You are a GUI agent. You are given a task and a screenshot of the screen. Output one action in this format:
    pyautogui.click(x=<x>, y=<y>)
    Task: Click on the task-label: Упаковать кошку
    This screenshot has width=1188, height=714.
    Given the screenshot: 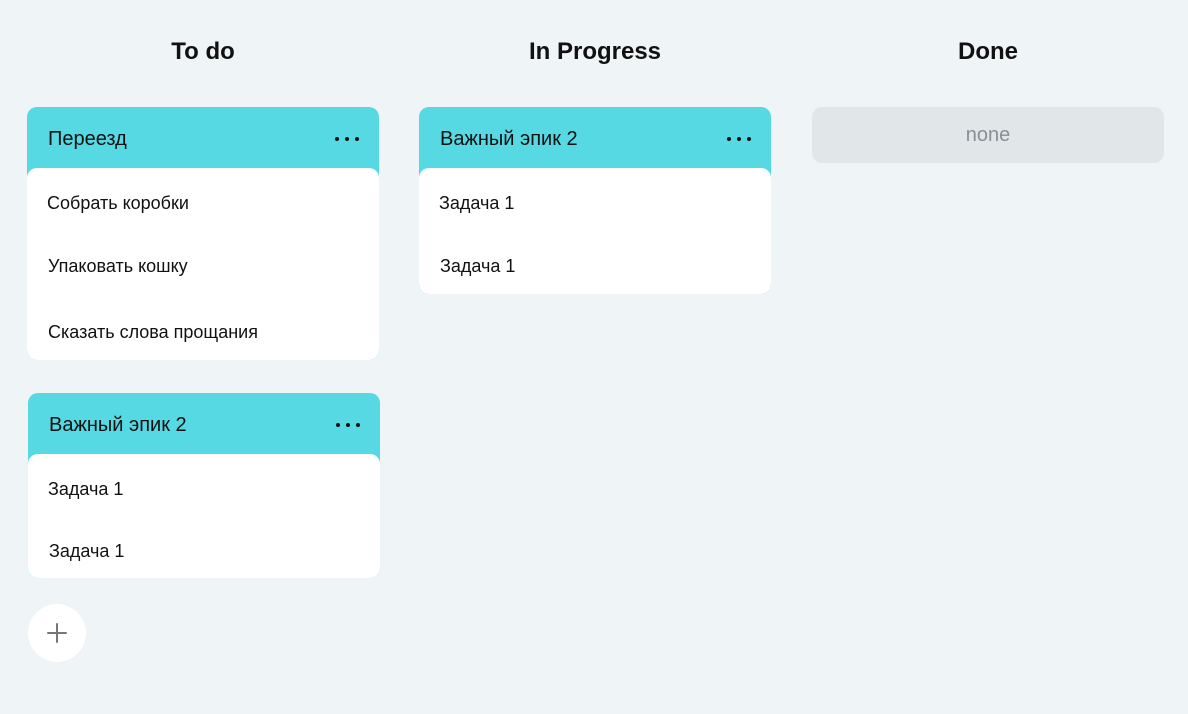 What is the action you would take?
    pyautogui.click(x=118, y=266)
    